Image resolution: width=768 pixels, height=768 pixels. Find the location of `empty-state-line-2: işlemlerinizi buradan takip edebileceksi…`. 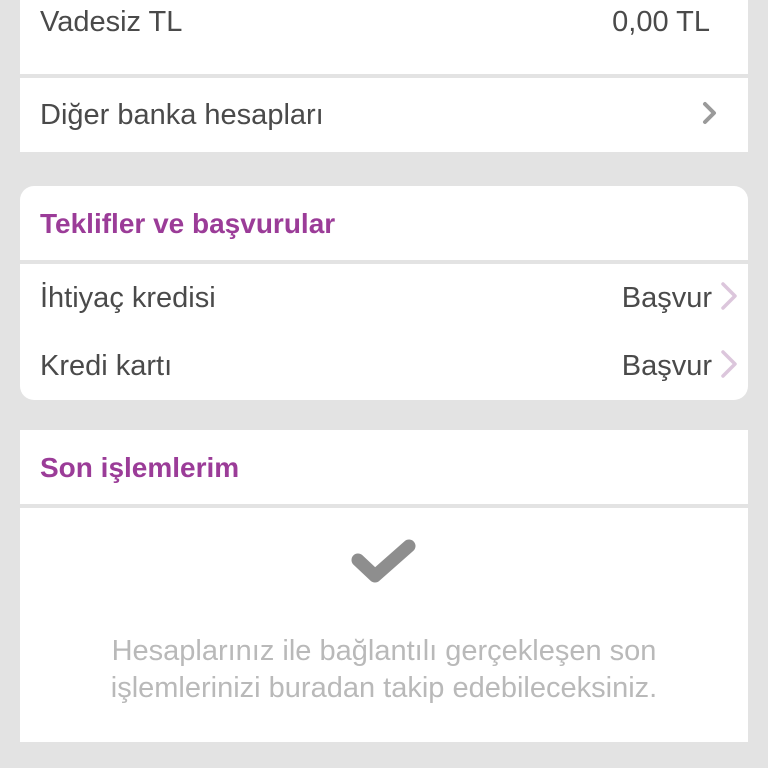

empty-state-line-2: işlemlerinizi buradan takip edebileceksi… is located at coordinates (384, 688).